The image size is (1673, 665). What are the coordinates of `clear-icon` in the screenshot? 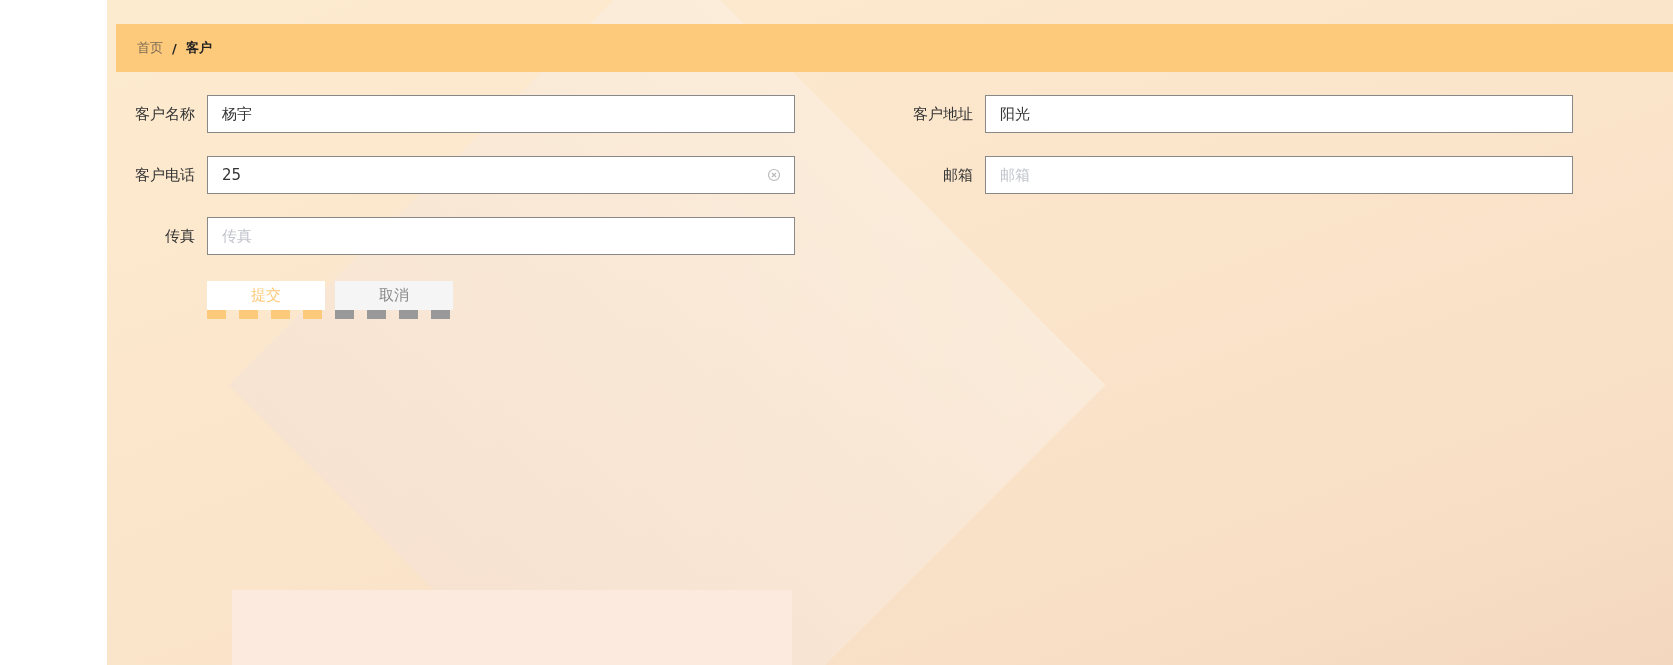 It's located at (774, 175).